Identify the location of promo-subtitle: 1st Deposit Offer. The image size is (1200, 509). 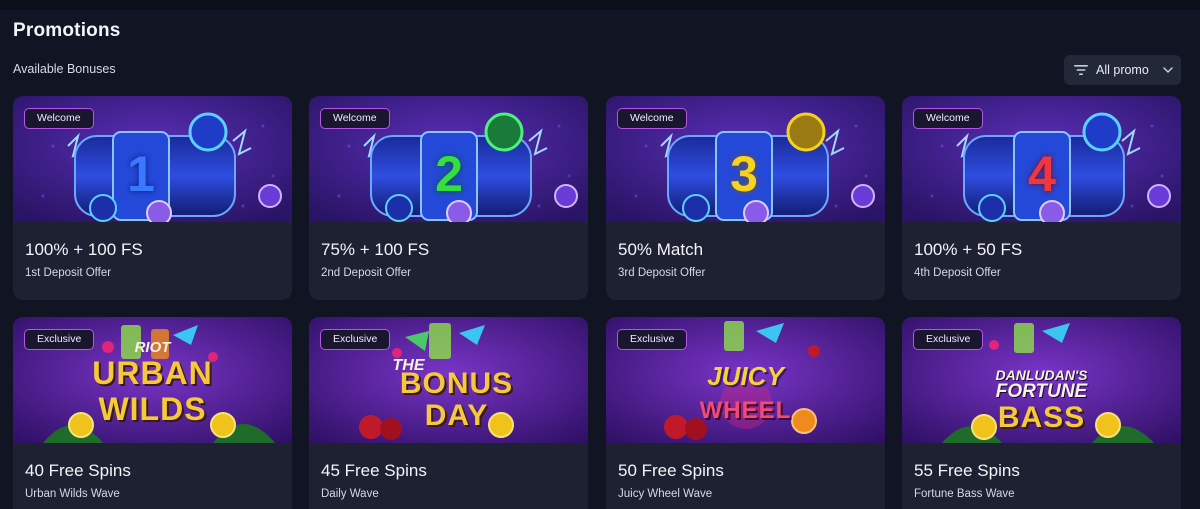
(68, 273).